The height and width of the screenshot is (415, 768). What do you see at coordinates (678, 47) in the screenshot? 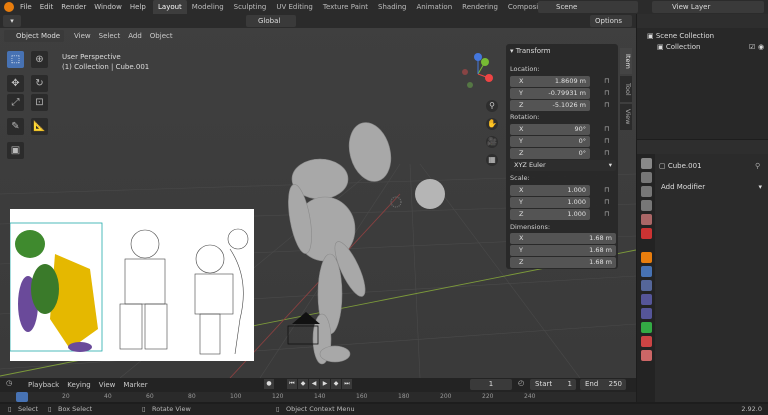
I see `collection-row: ▣ Collection` at bounding box center [678, 47].